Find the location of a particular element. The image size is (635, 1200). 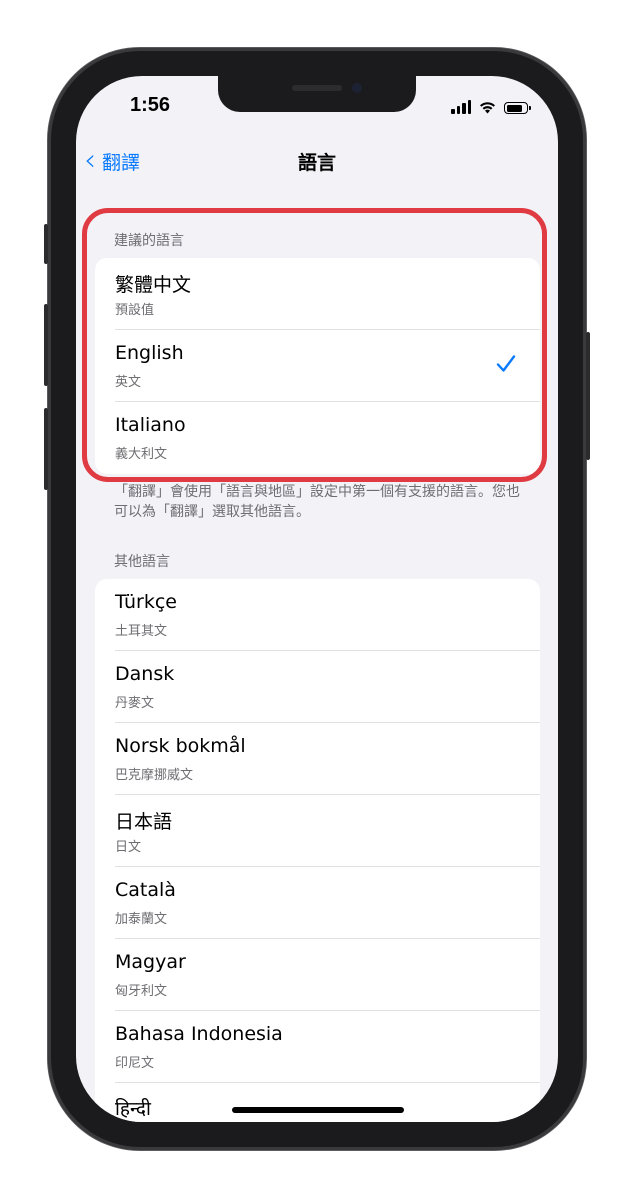

language-subtitle: 匈牙利文 is located at coordinates (141, 991).